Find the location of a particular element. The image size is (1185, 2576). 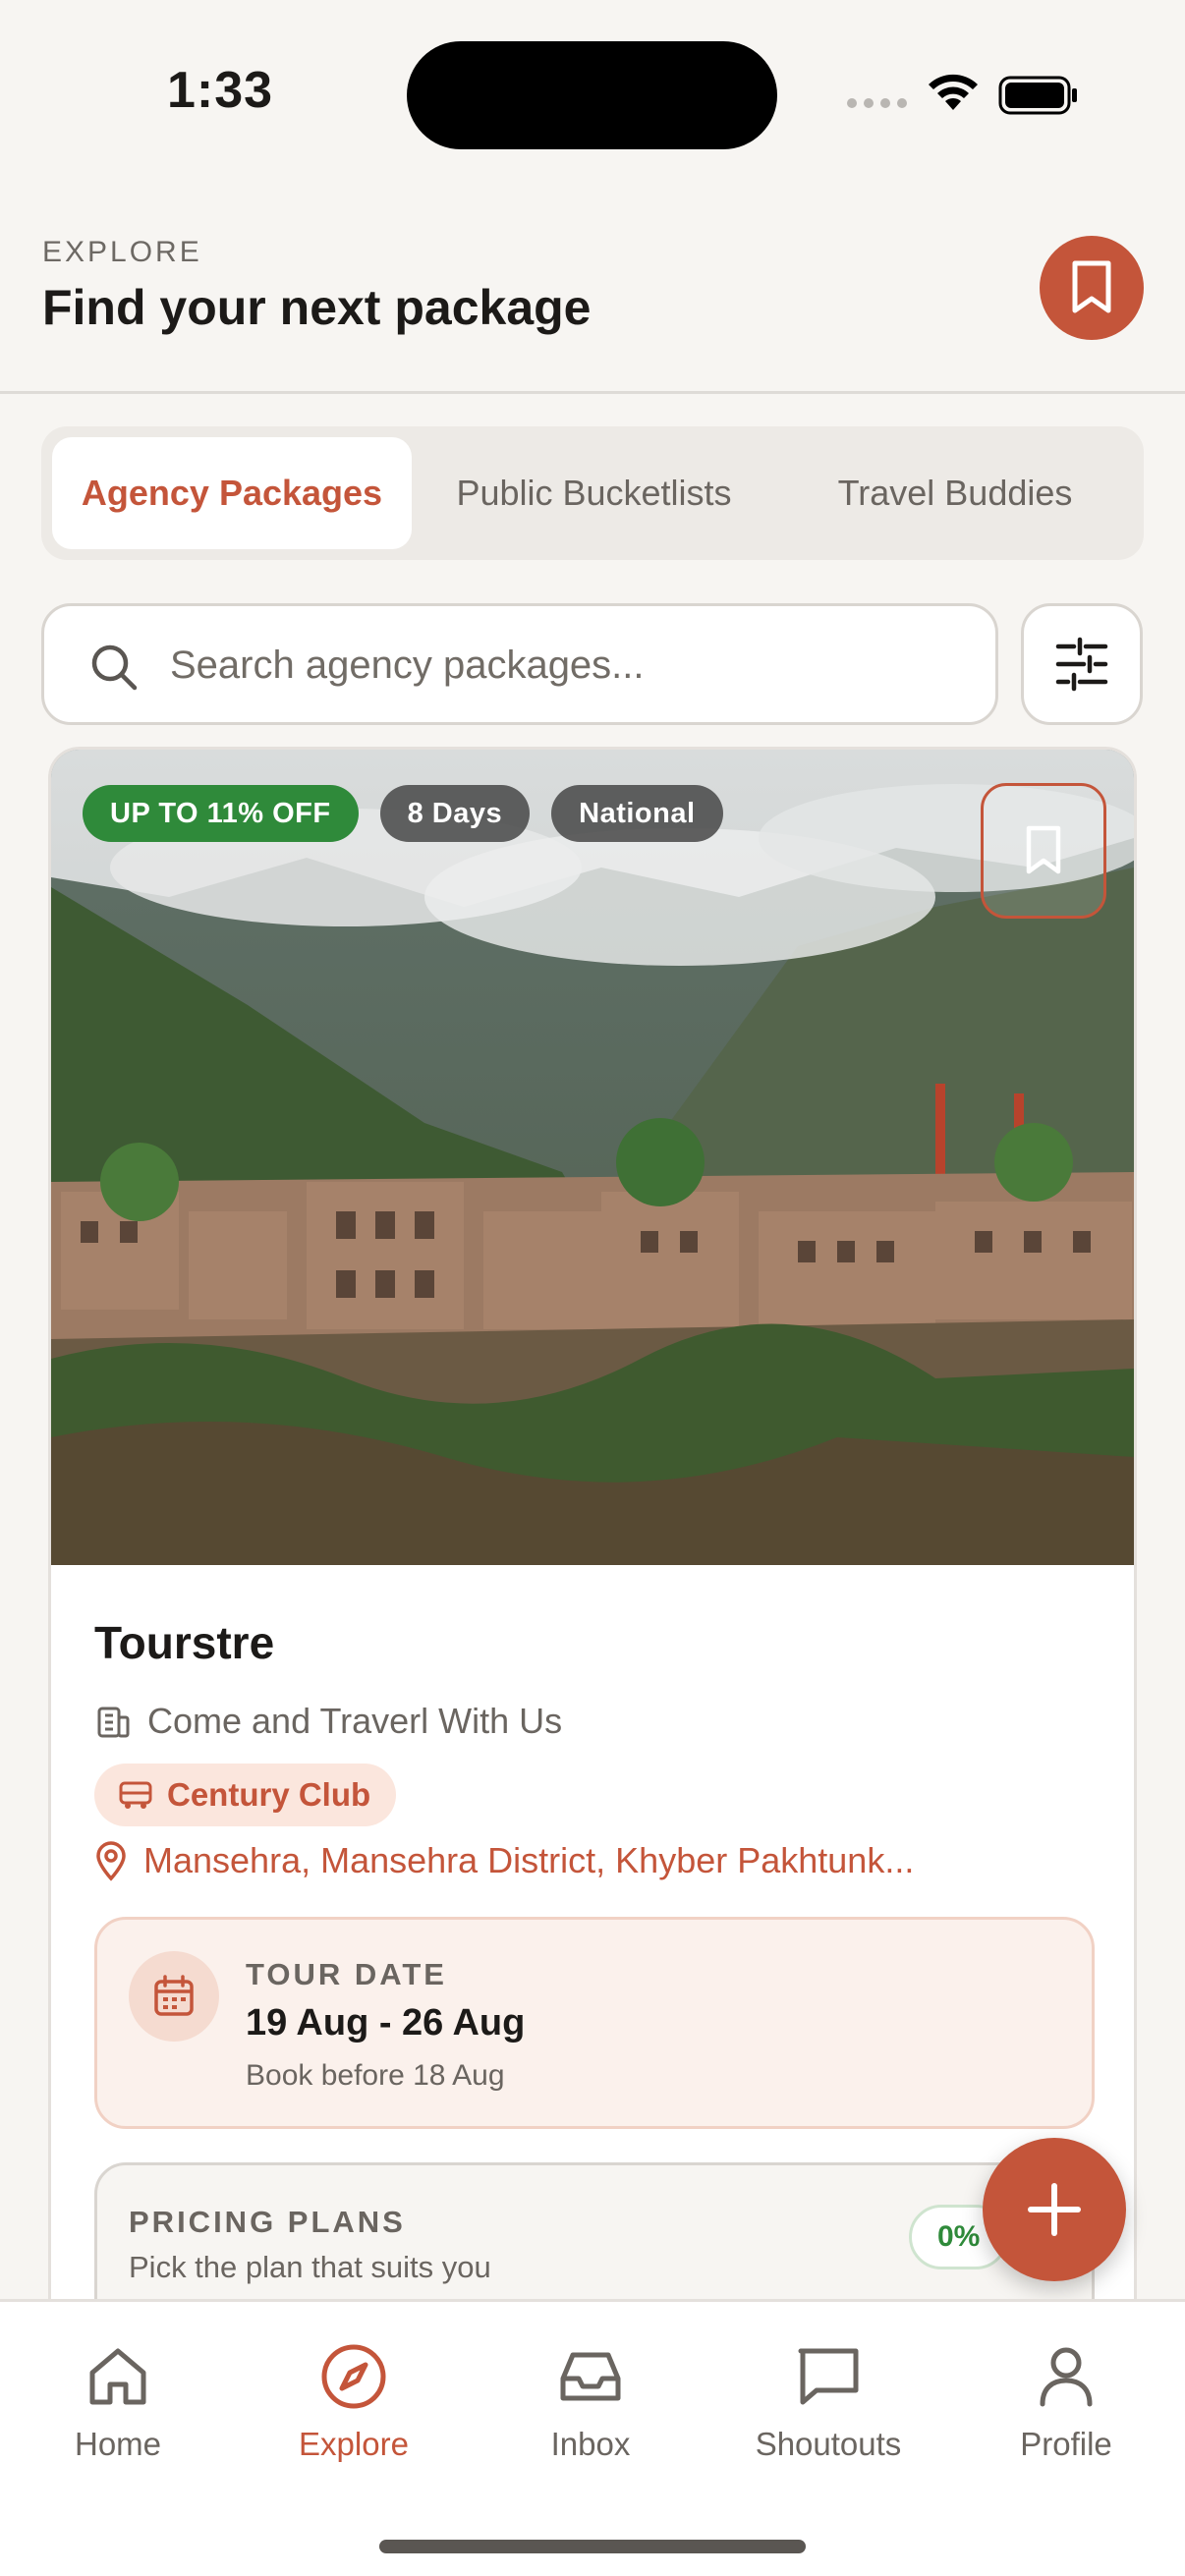

duration-badge: 8 Days is located at coordinates (455, 813).